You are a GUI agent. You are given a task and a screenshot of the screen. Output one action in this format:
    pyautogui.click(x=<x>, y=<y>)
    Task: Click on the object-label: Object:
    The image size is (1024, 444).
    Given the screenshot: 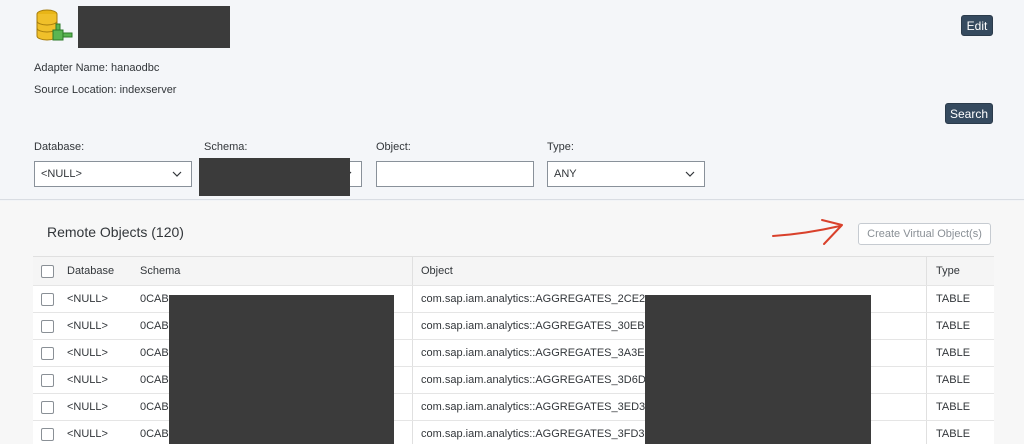 What is the action you would take?
    pyautogui.click(x=393, y=147)
    